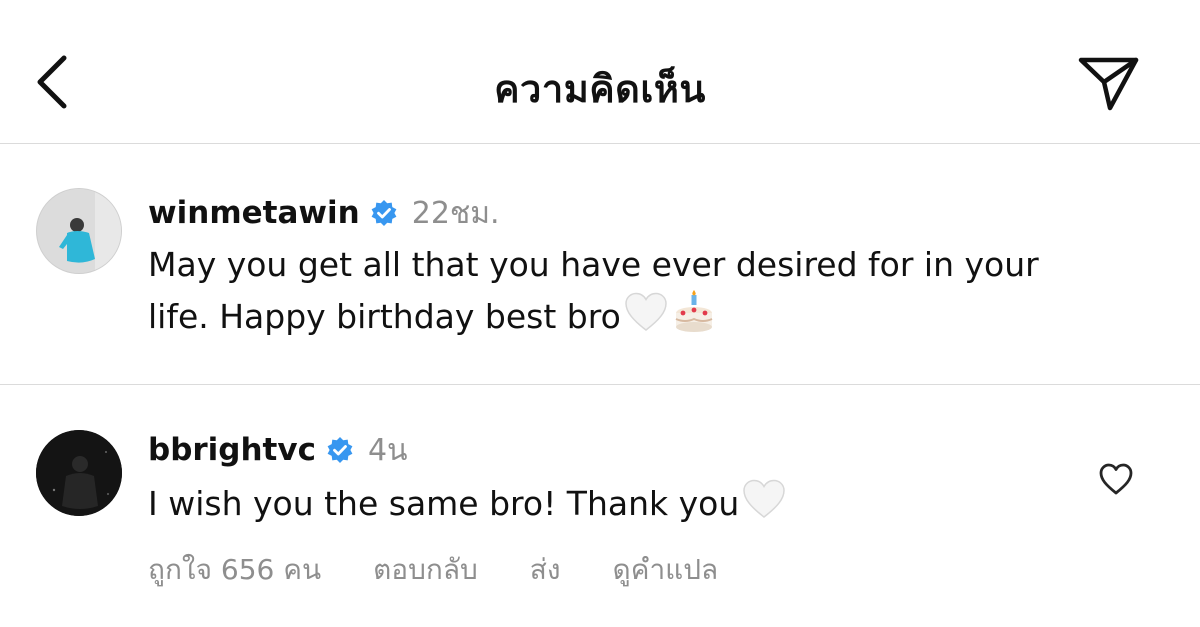 Image resolution: width=1200 pixels, height=627 pixels. What do you see at coordinates (234, 570) in the screenshot?
I see `likes-count: ถูกใจ 656 คน` at bounding box center [234, 570].